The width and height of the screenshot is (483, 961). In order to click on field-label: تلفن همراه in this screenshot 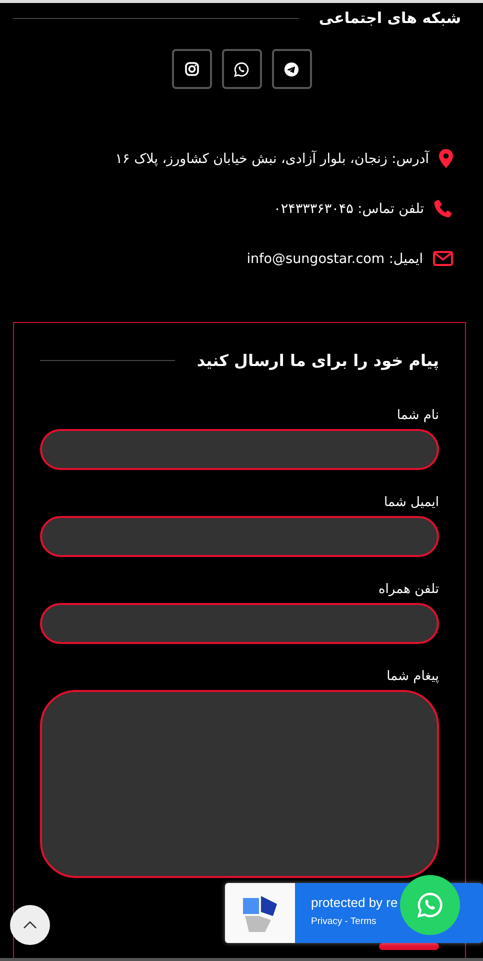, I will do `click(408, 589)`.